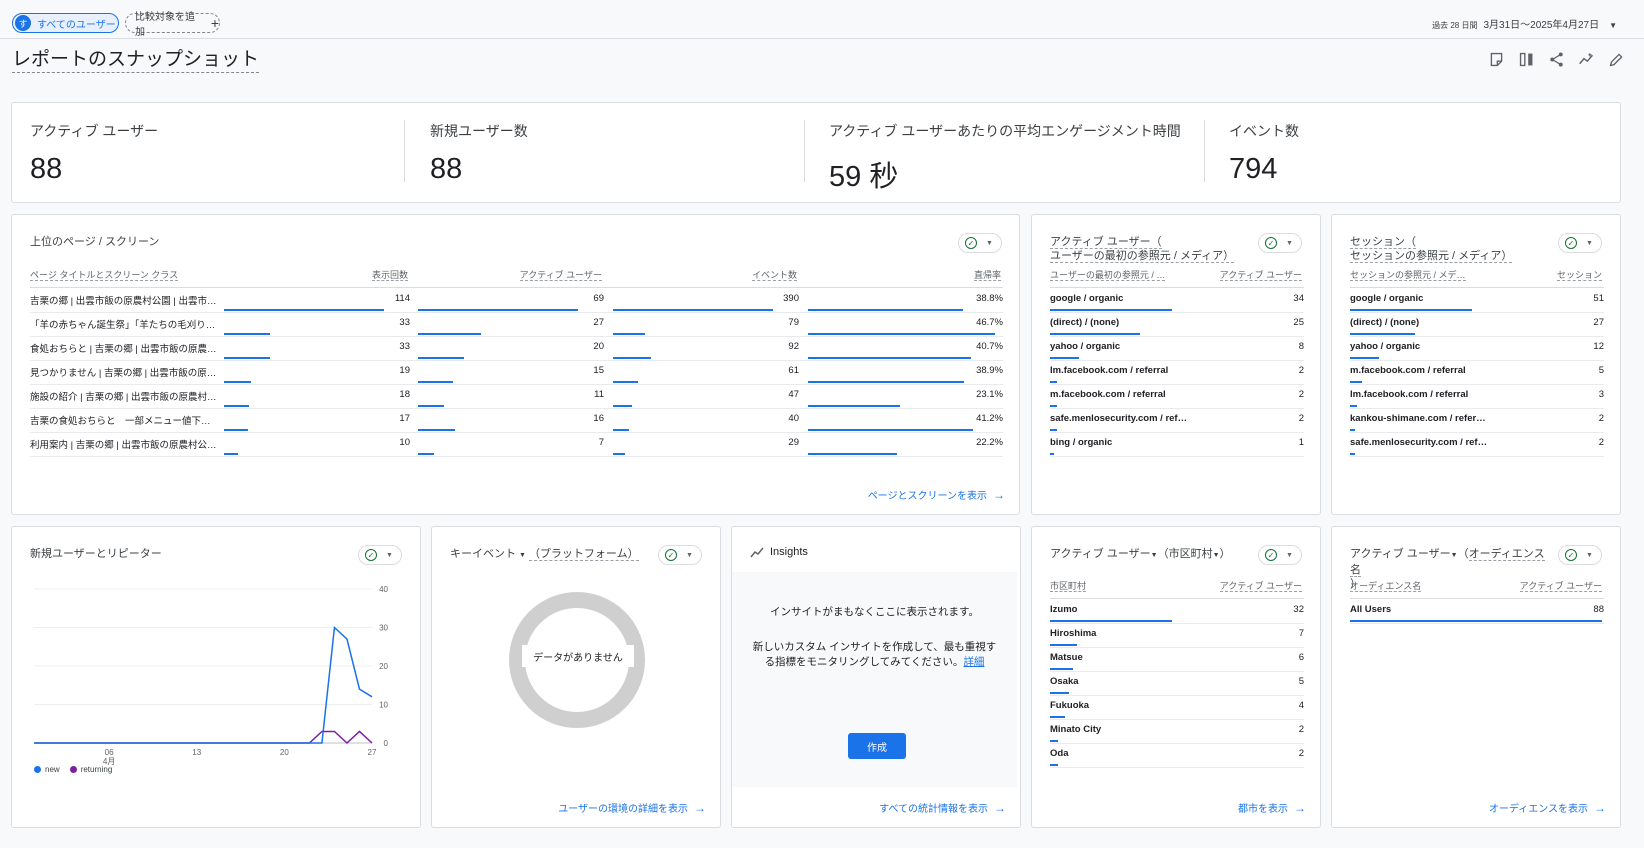 The height and width of the screenshot is (848, 1644). What do you see at coordinates (1177, 732) in the screenshot?
I see `table-row: Minato City 2` at bounding box center [1177, 732].